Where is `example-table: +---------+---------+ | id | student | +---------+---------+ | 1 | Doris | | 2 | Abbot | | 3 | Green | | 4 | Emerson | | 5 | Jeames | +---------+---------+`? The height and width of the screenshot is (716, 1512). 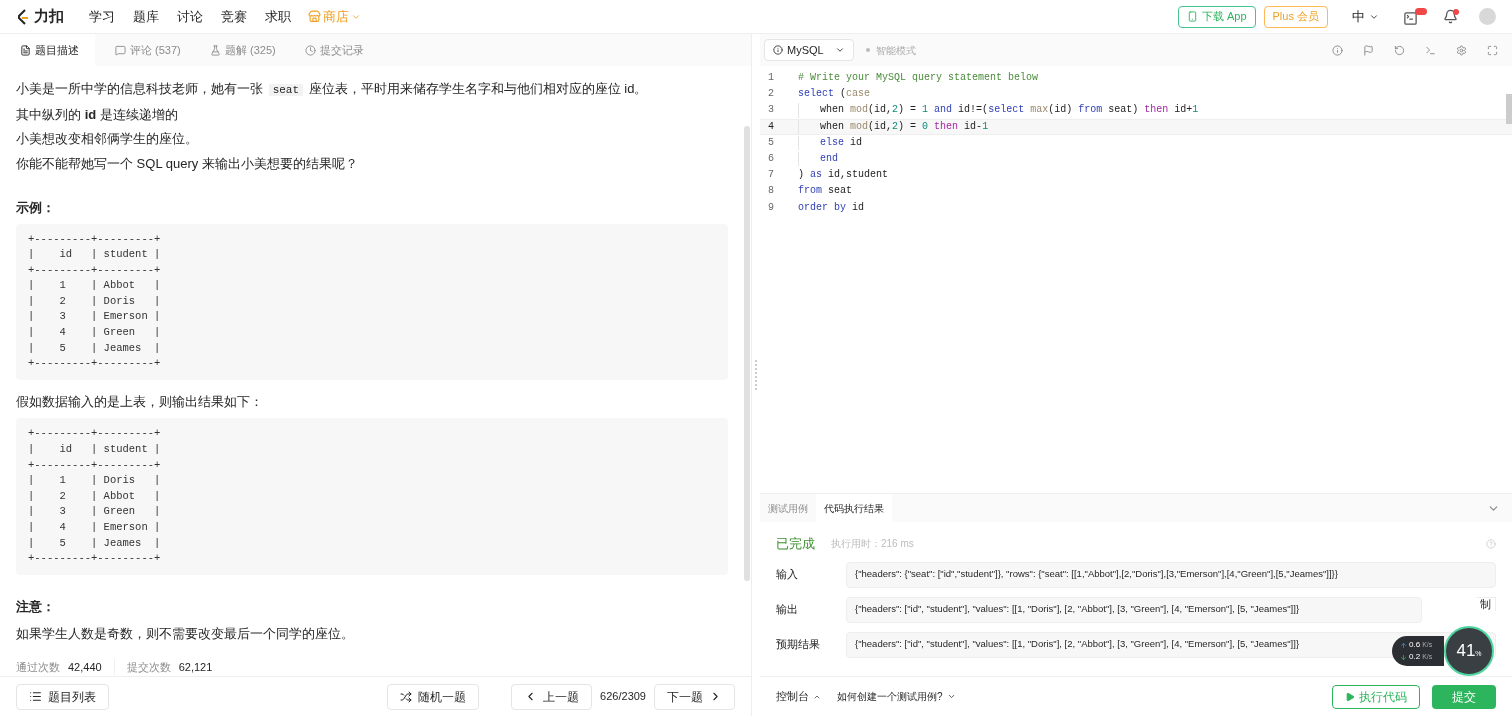 example-table: +---------+---------+ | id | student | +---------+---------+ | 1 | Doris | | 2 | Abbot | | 3 | Green | | 4 | Emerson | | 5 | Jeames | +---------+---------+ is located at coordinates (372, 496).